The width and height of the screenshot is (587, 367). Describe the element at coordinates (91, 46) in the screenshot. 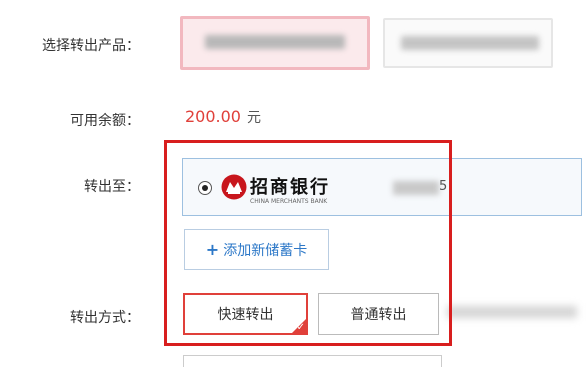

I see `product-label: 选择转出产品：` at that location.